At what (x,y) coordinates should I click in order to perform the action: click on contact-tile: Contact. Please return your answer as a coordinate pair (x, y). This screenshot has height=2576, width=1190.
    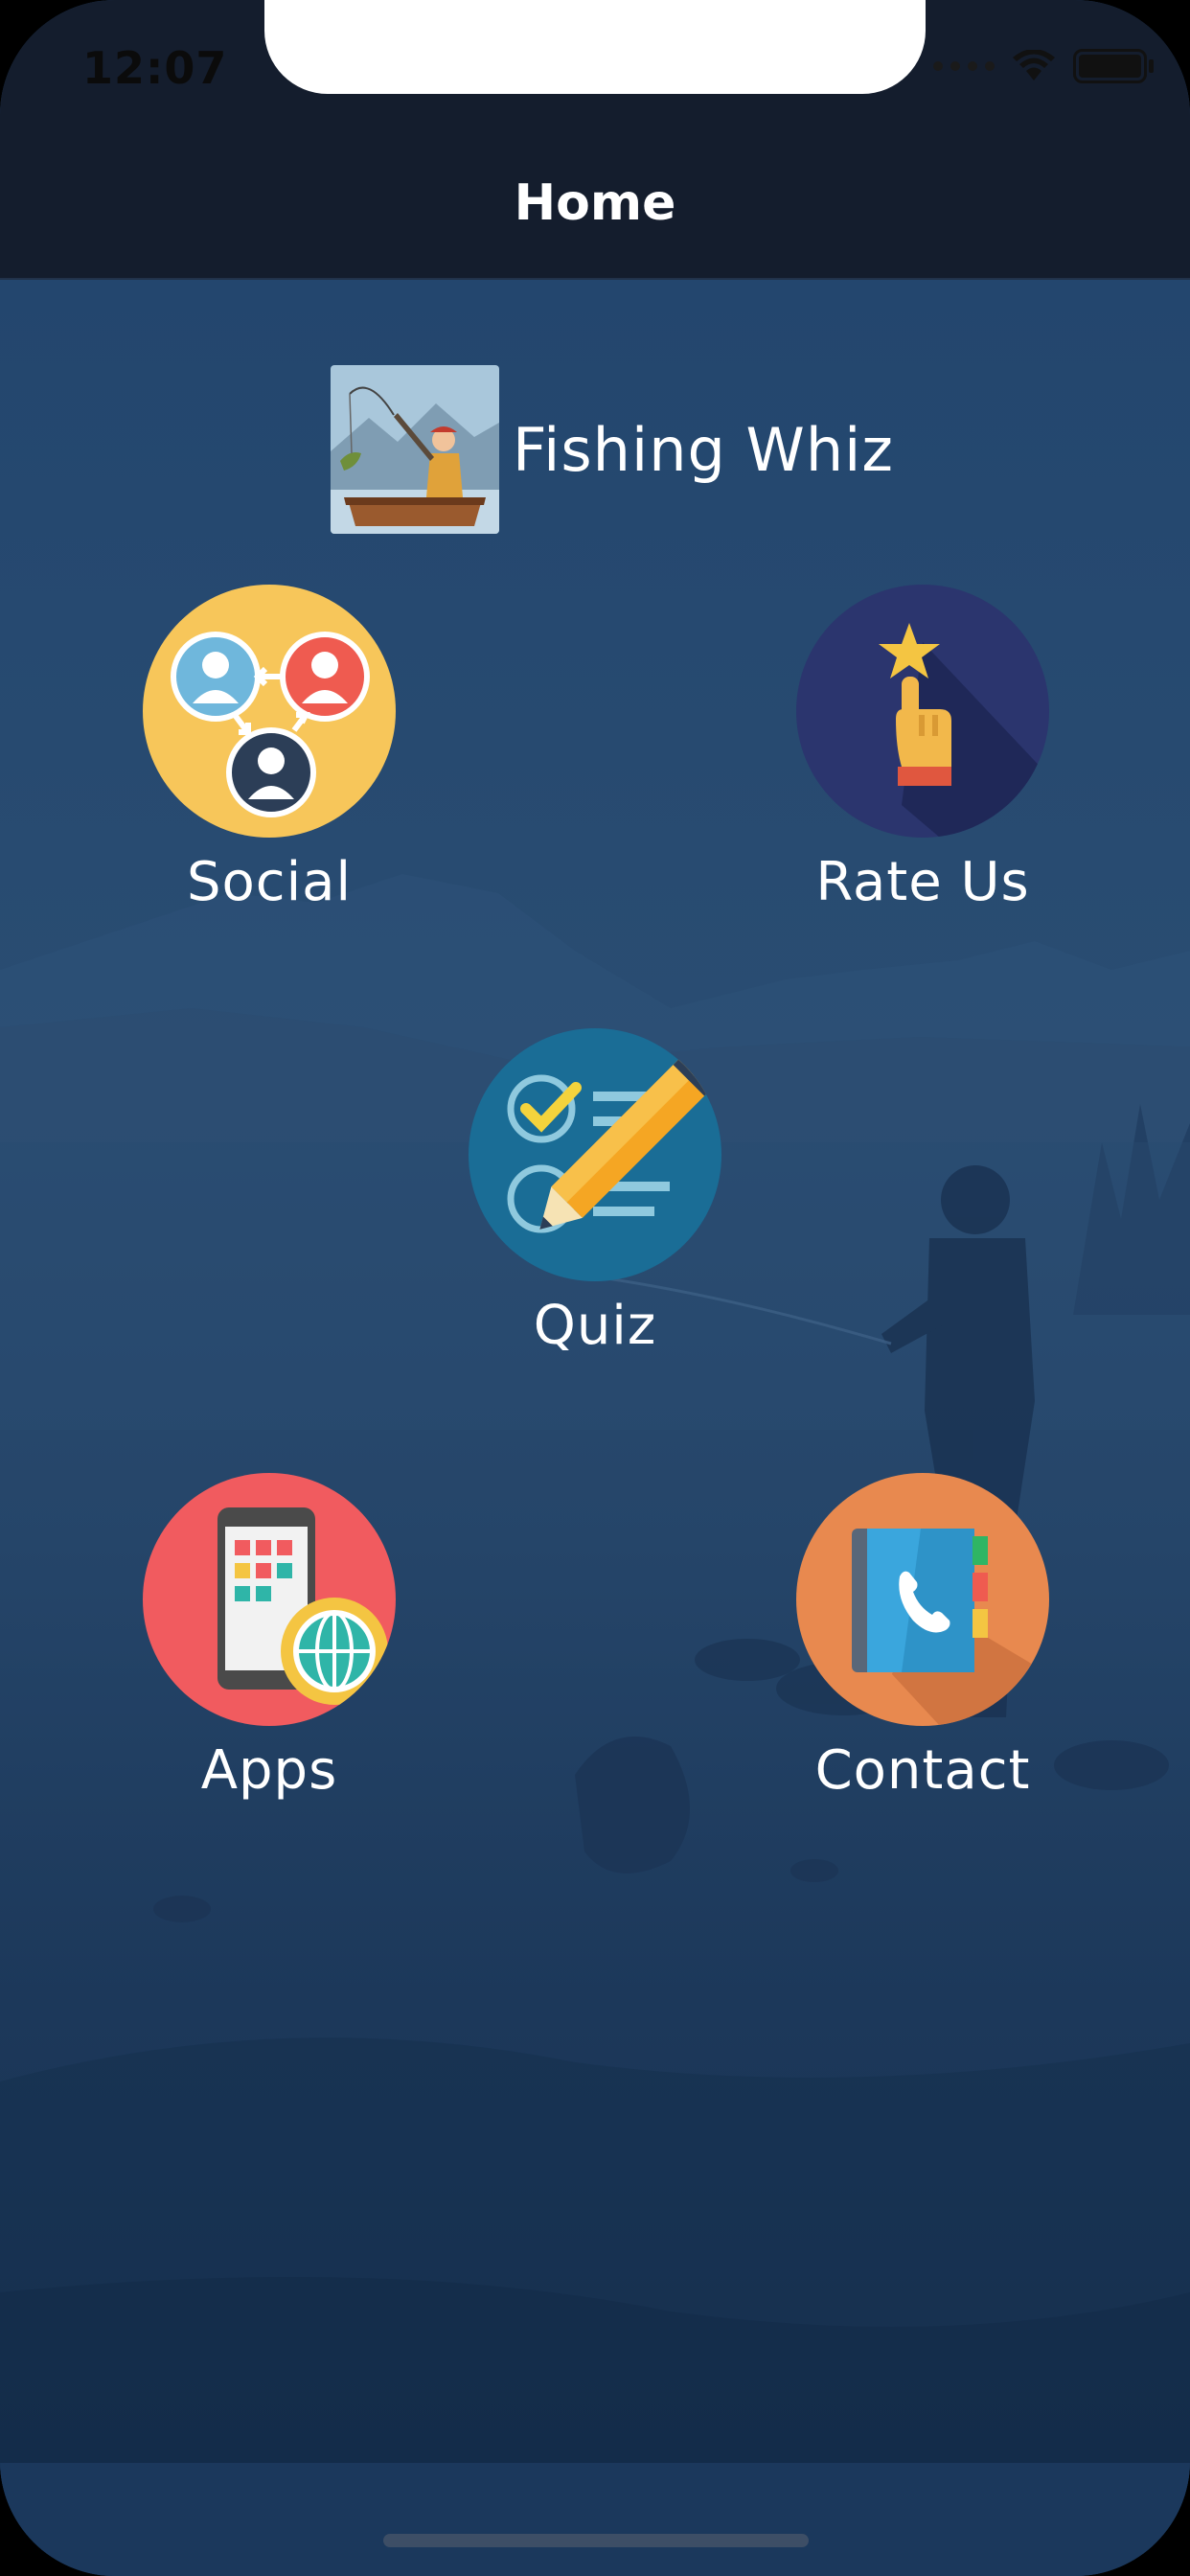
    Looking at the image, I should click on (923, 1637).